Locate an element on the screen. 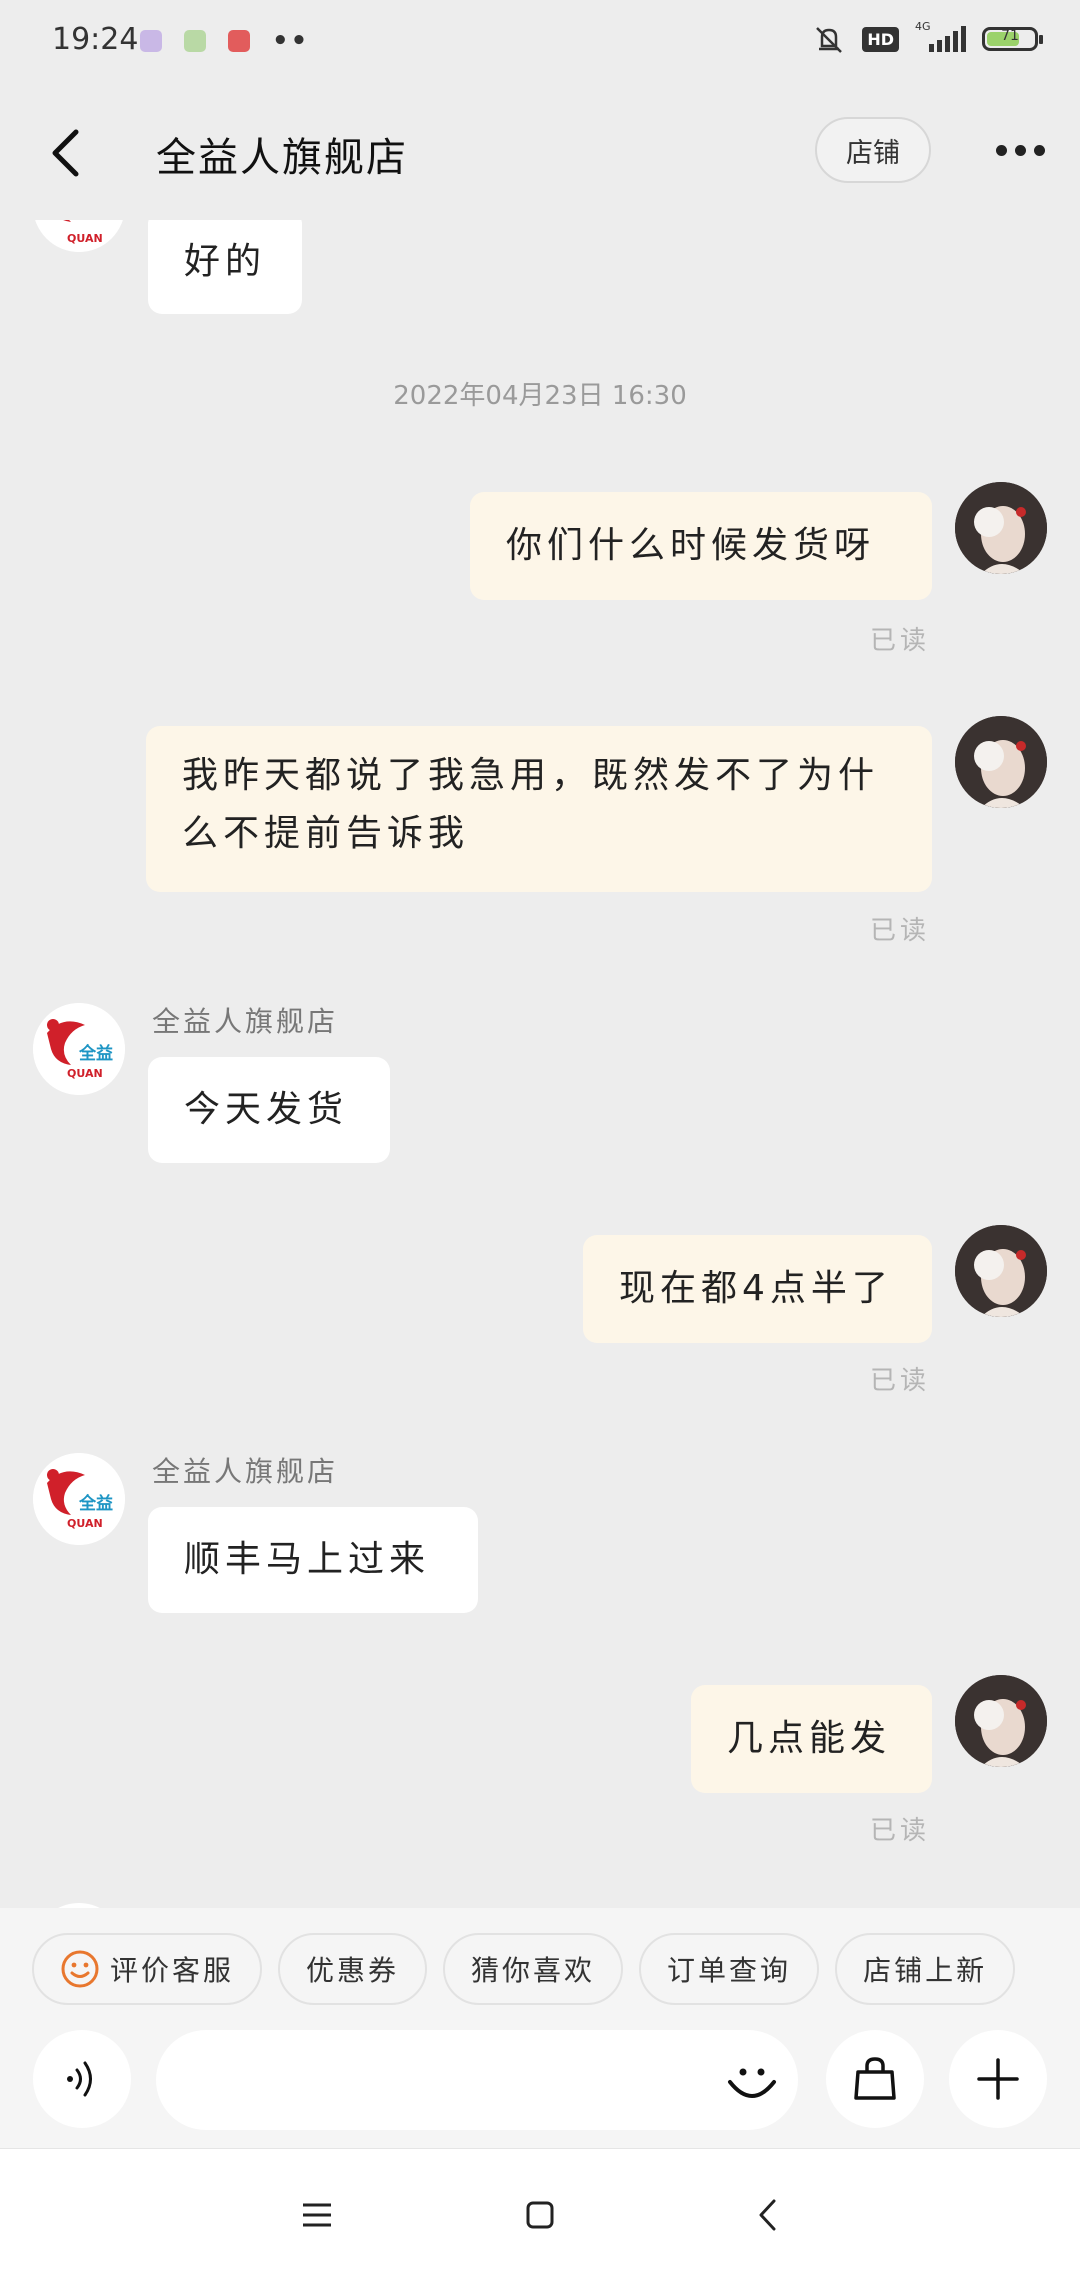 This screenshot has height=2281, width=1080. shop-bag-button is located at coordinates (875, 2079).